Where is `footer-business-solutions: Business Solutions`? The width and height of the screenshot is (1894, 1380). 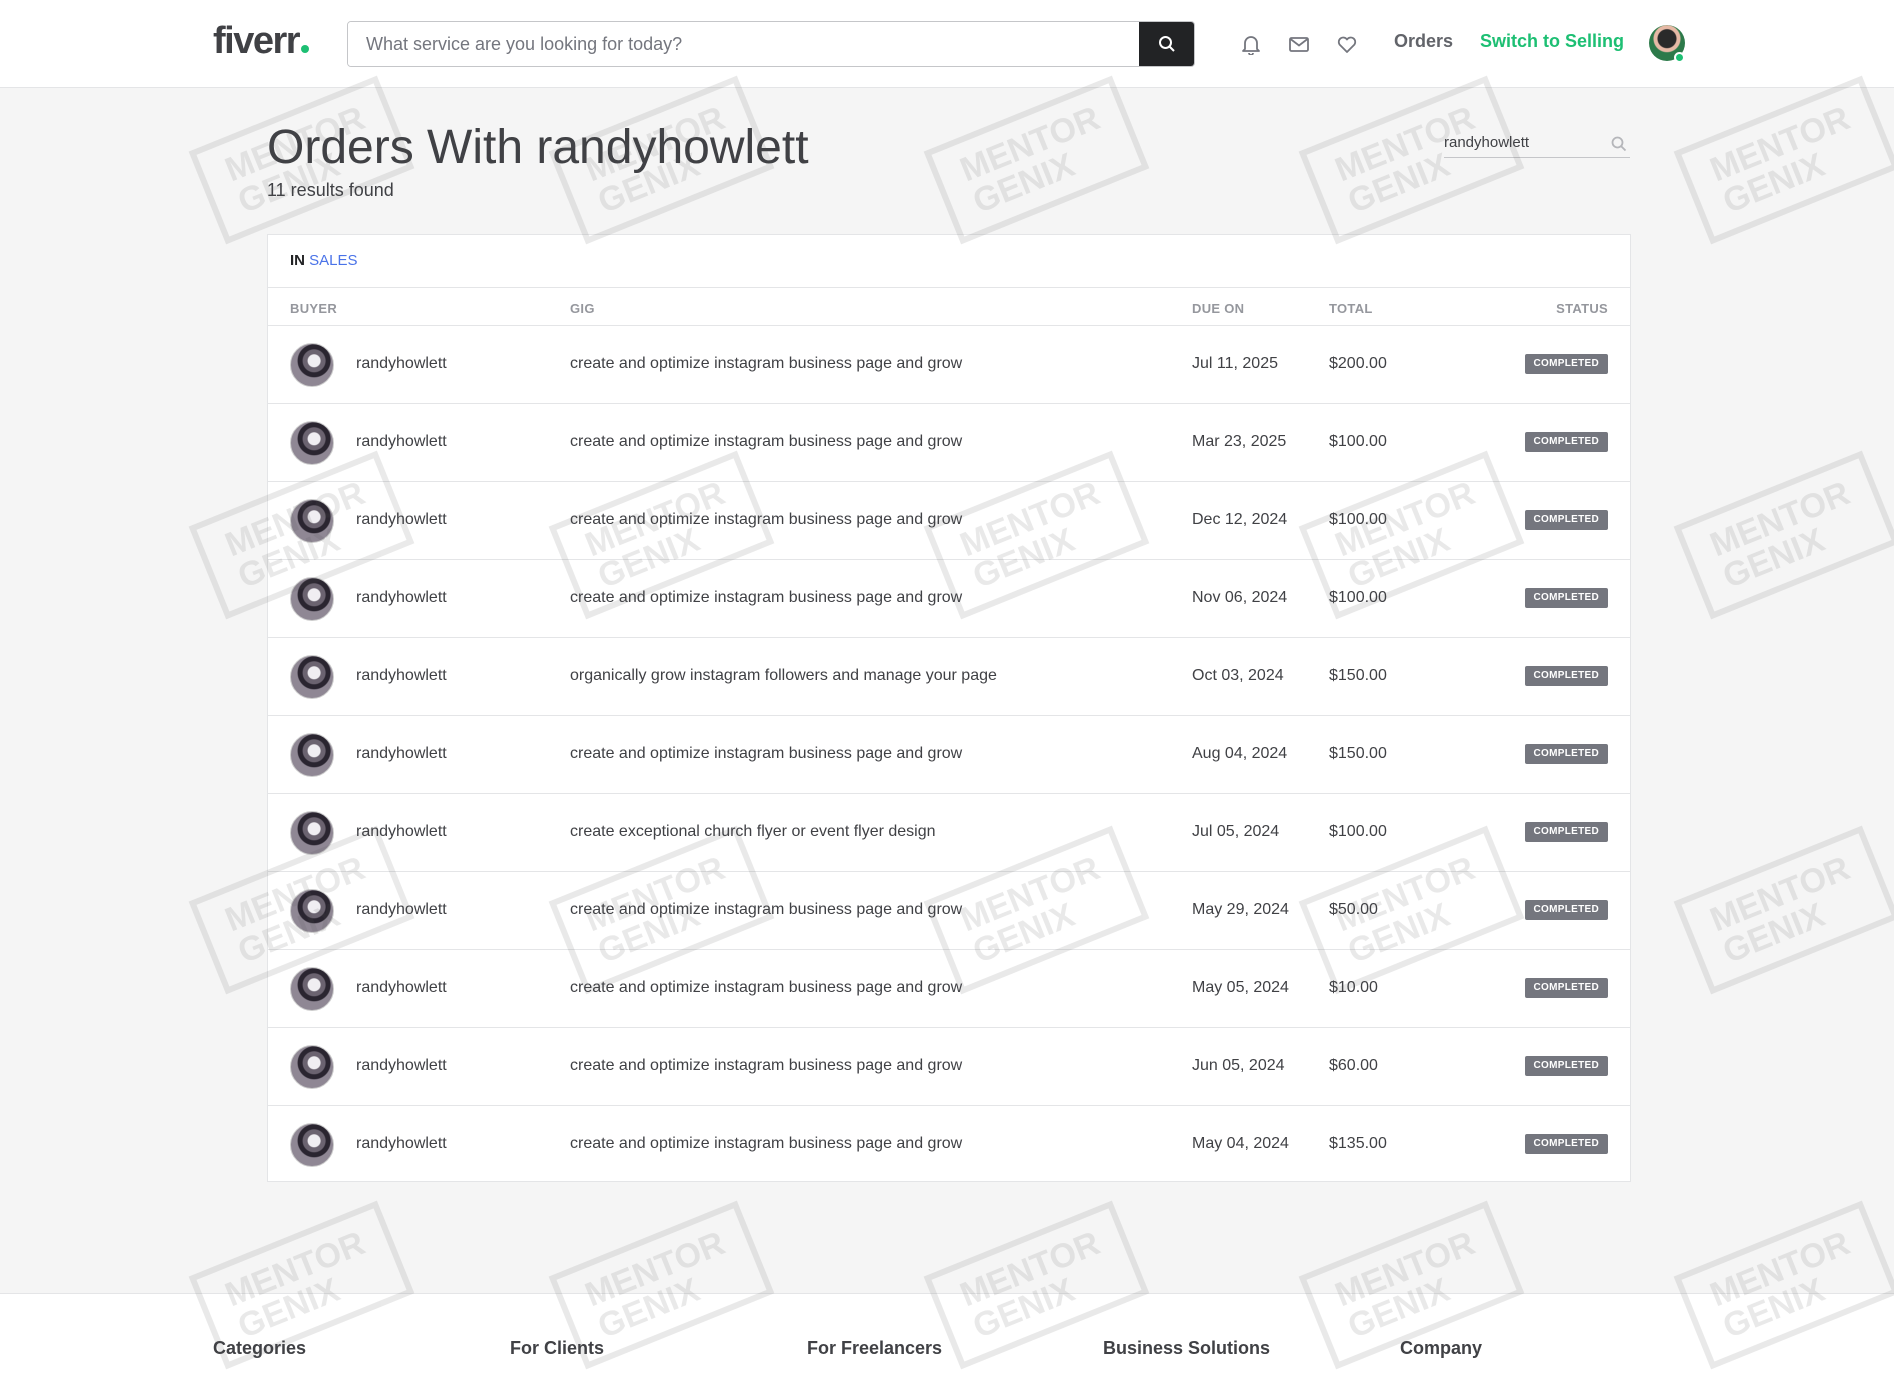 footer-business-solutions: Business Solutions is located at coordinates (1186, 1348).